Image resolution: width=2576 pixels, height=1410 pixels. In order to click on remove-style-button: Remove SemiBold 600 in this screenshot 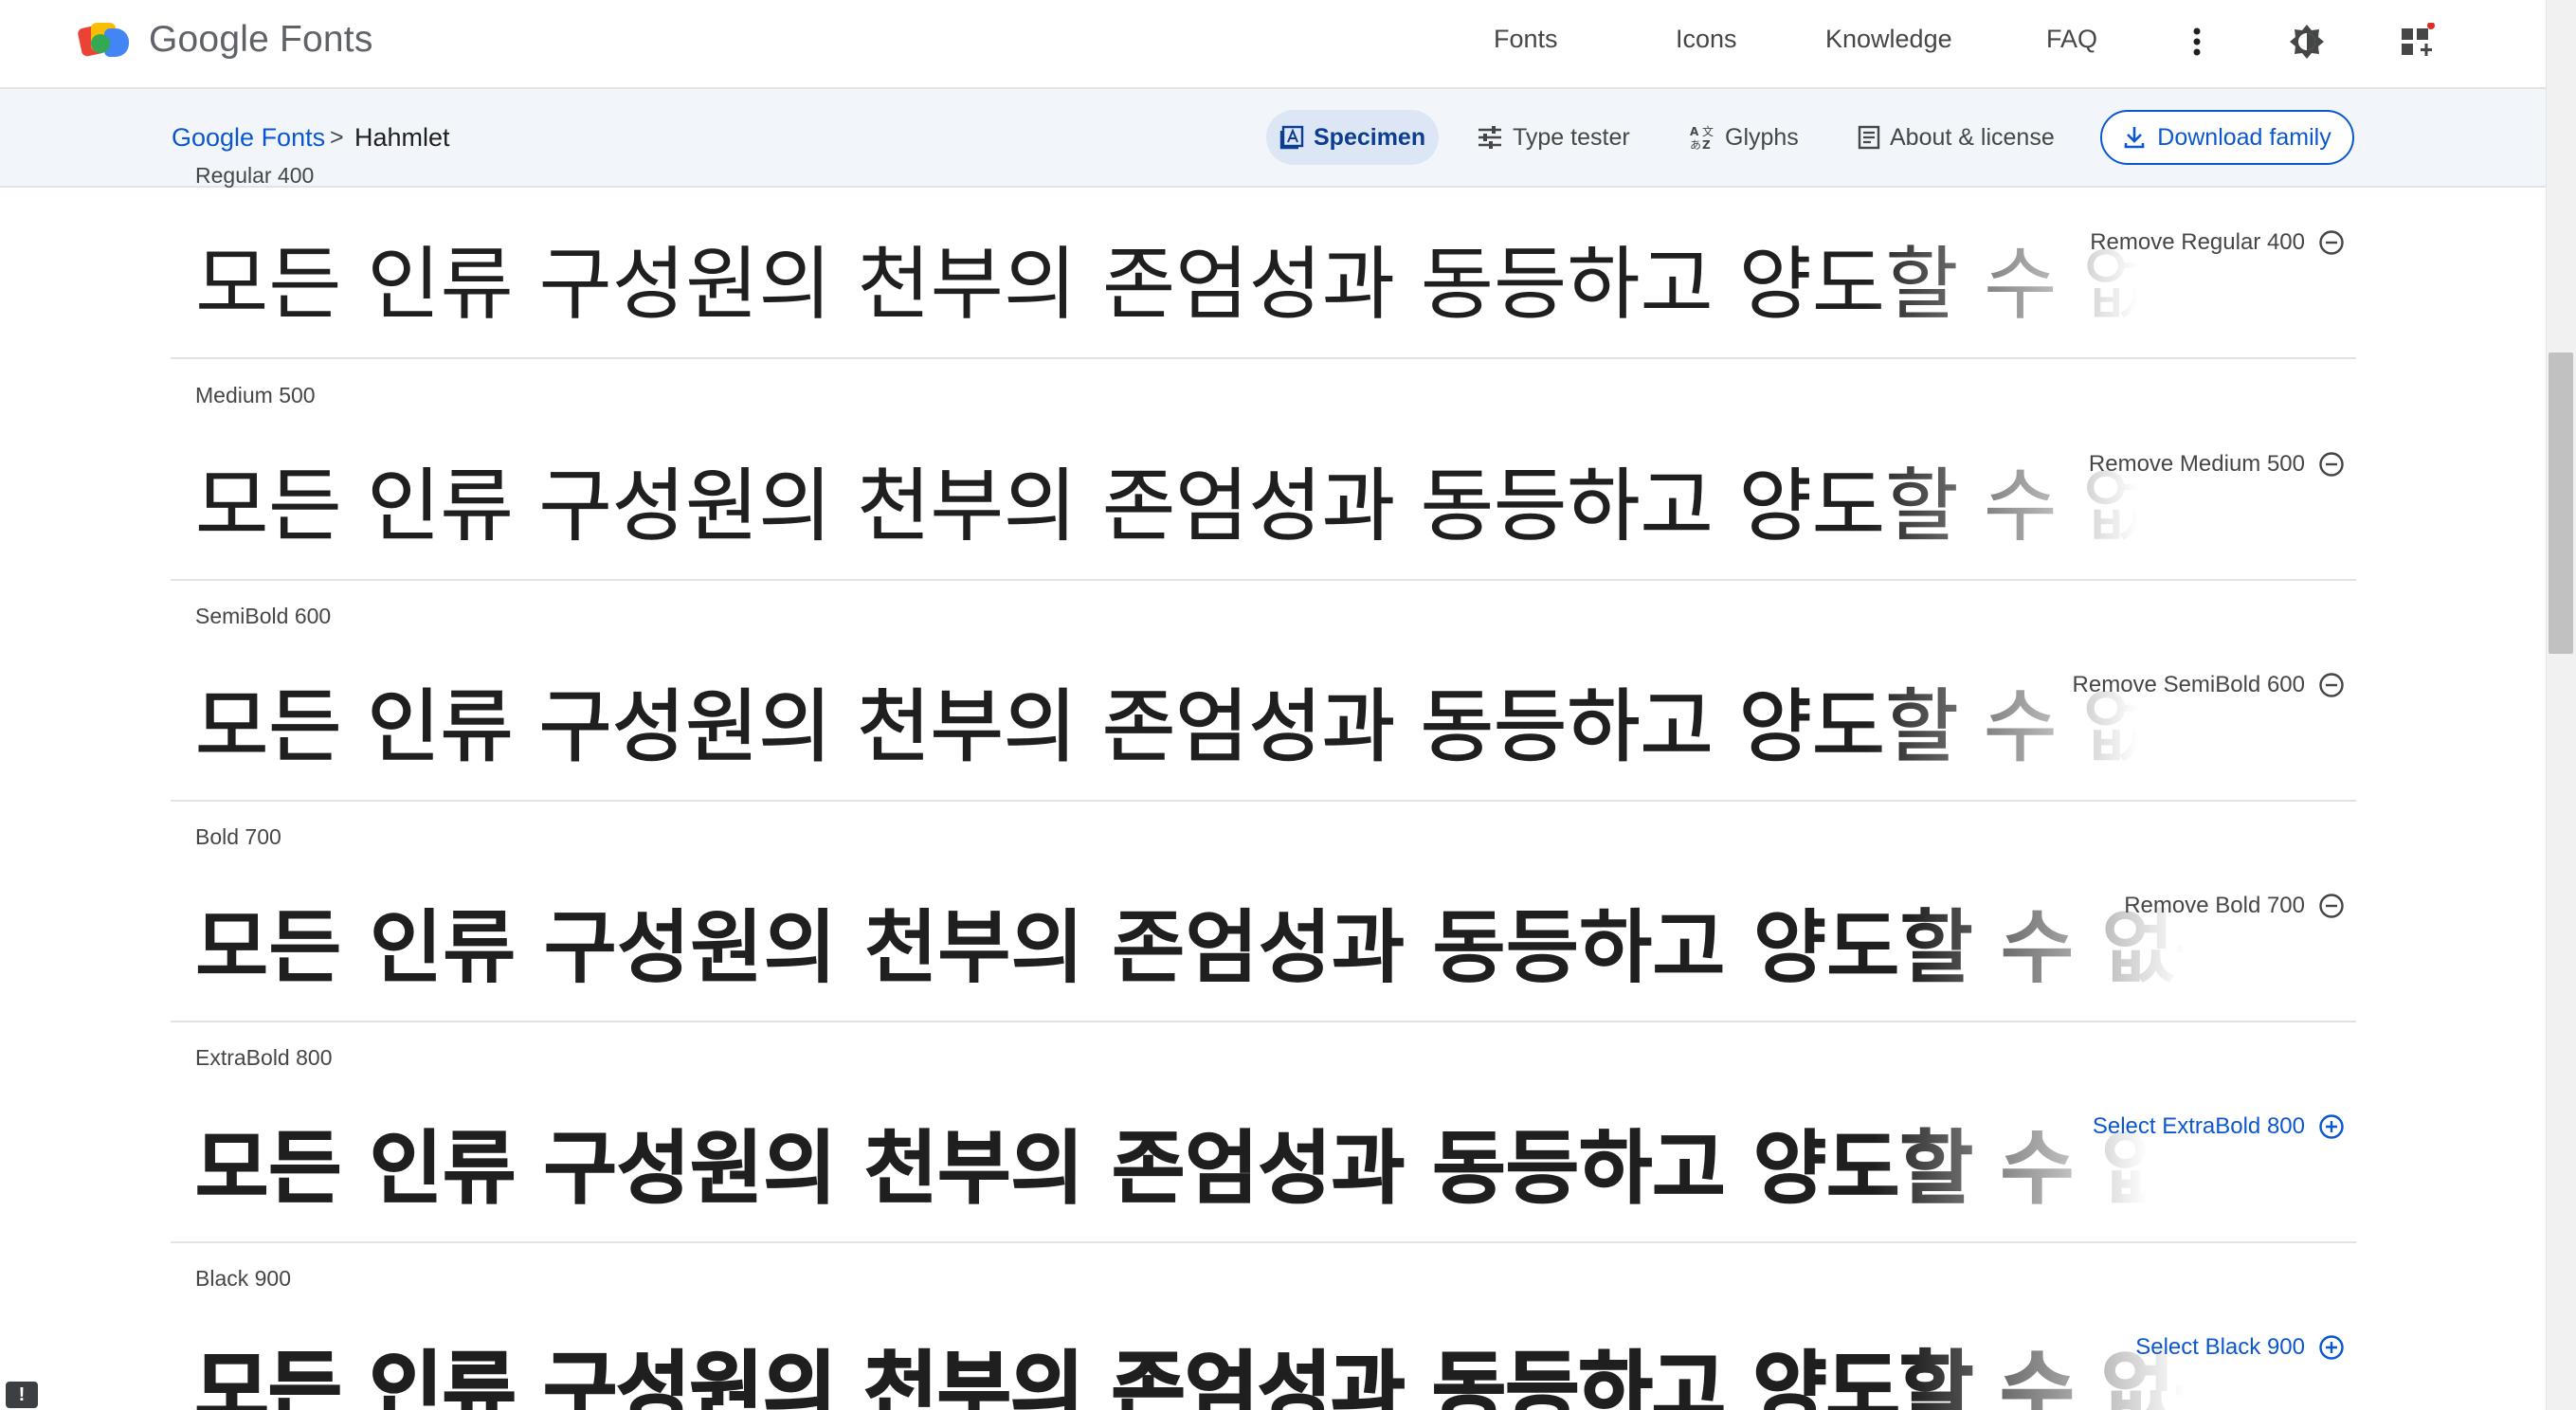, I will do `click(2209, 685)`.